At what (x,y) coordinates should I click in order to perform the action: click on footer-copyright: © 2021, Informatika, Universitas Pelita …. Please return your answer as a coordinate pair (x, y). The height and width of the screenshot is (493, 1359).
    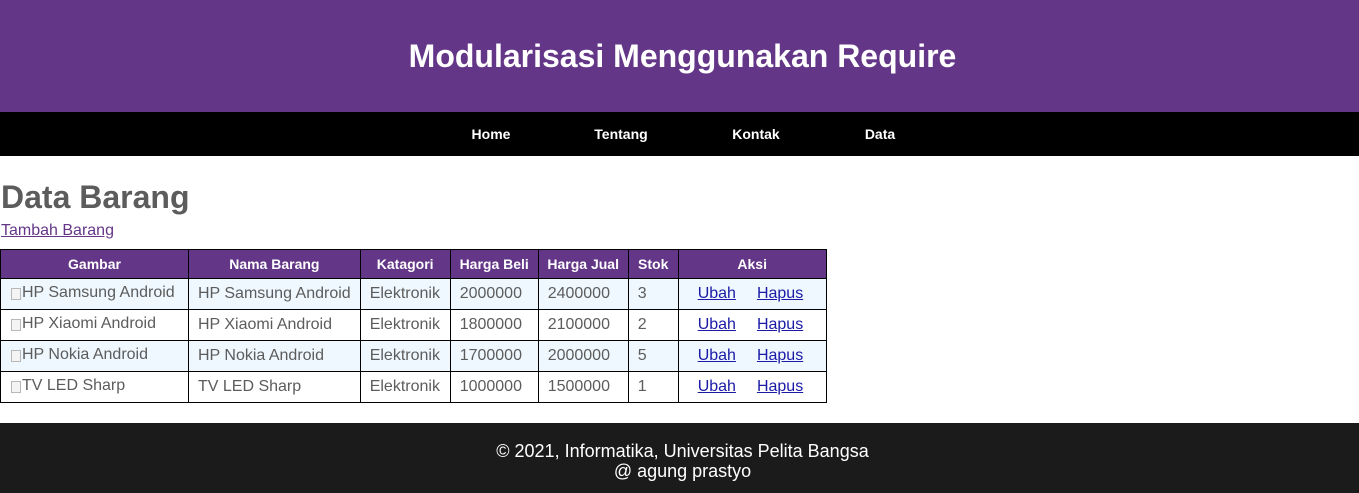
    Looking at the image, I should click on (682, 451).